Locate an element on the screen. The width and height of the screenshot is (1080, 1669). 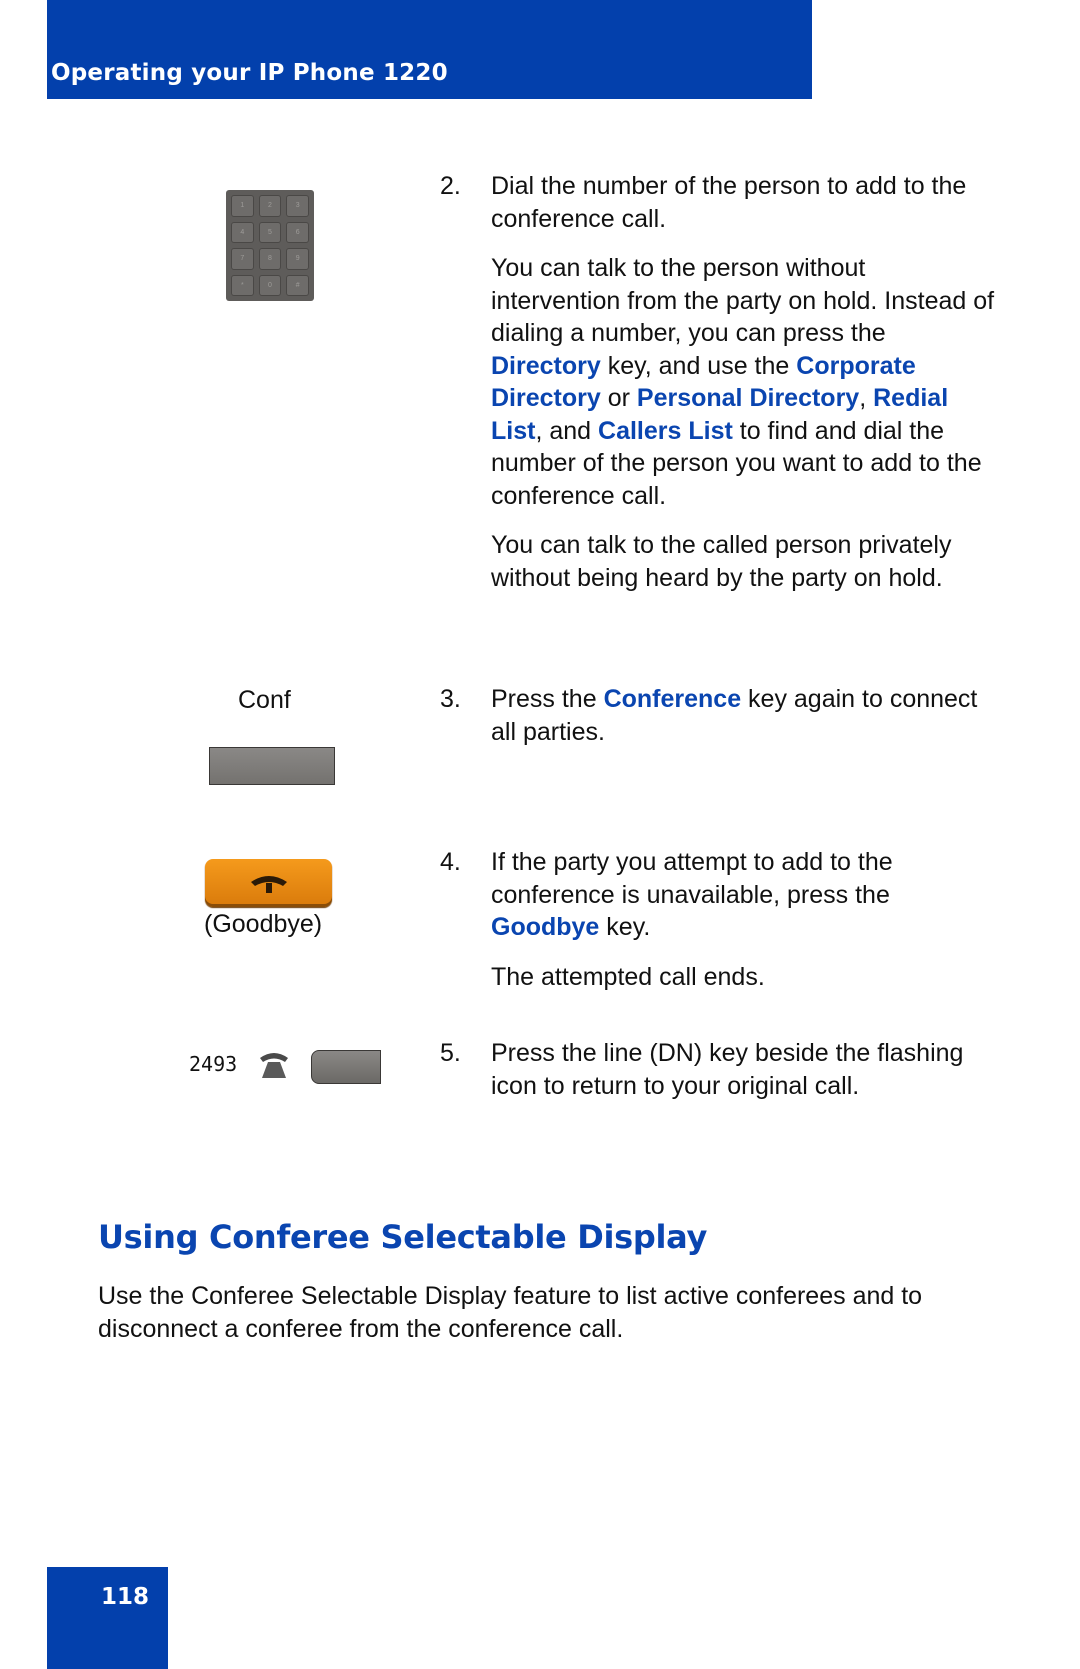
section-heading: Using Conferee Selectable Display is located at coordinates (403, 1237).